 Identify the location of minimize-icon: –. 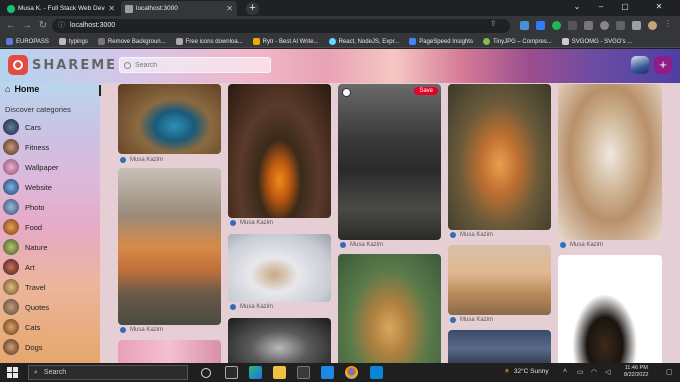
(601, 7).